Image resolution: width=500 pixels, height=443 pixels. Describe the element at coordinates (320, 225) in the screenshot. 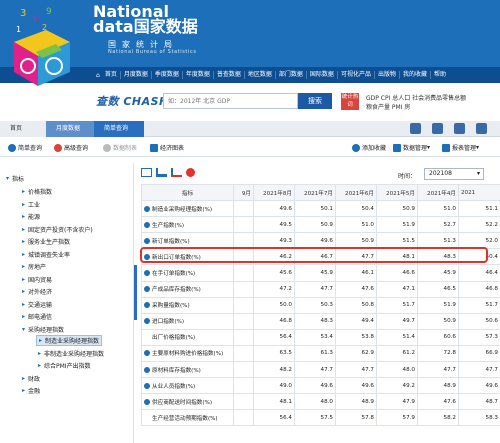

I see `table-row: 生产指数(%) 49.5 50.9 51.0 51.9 52.7 52.2` at that location.